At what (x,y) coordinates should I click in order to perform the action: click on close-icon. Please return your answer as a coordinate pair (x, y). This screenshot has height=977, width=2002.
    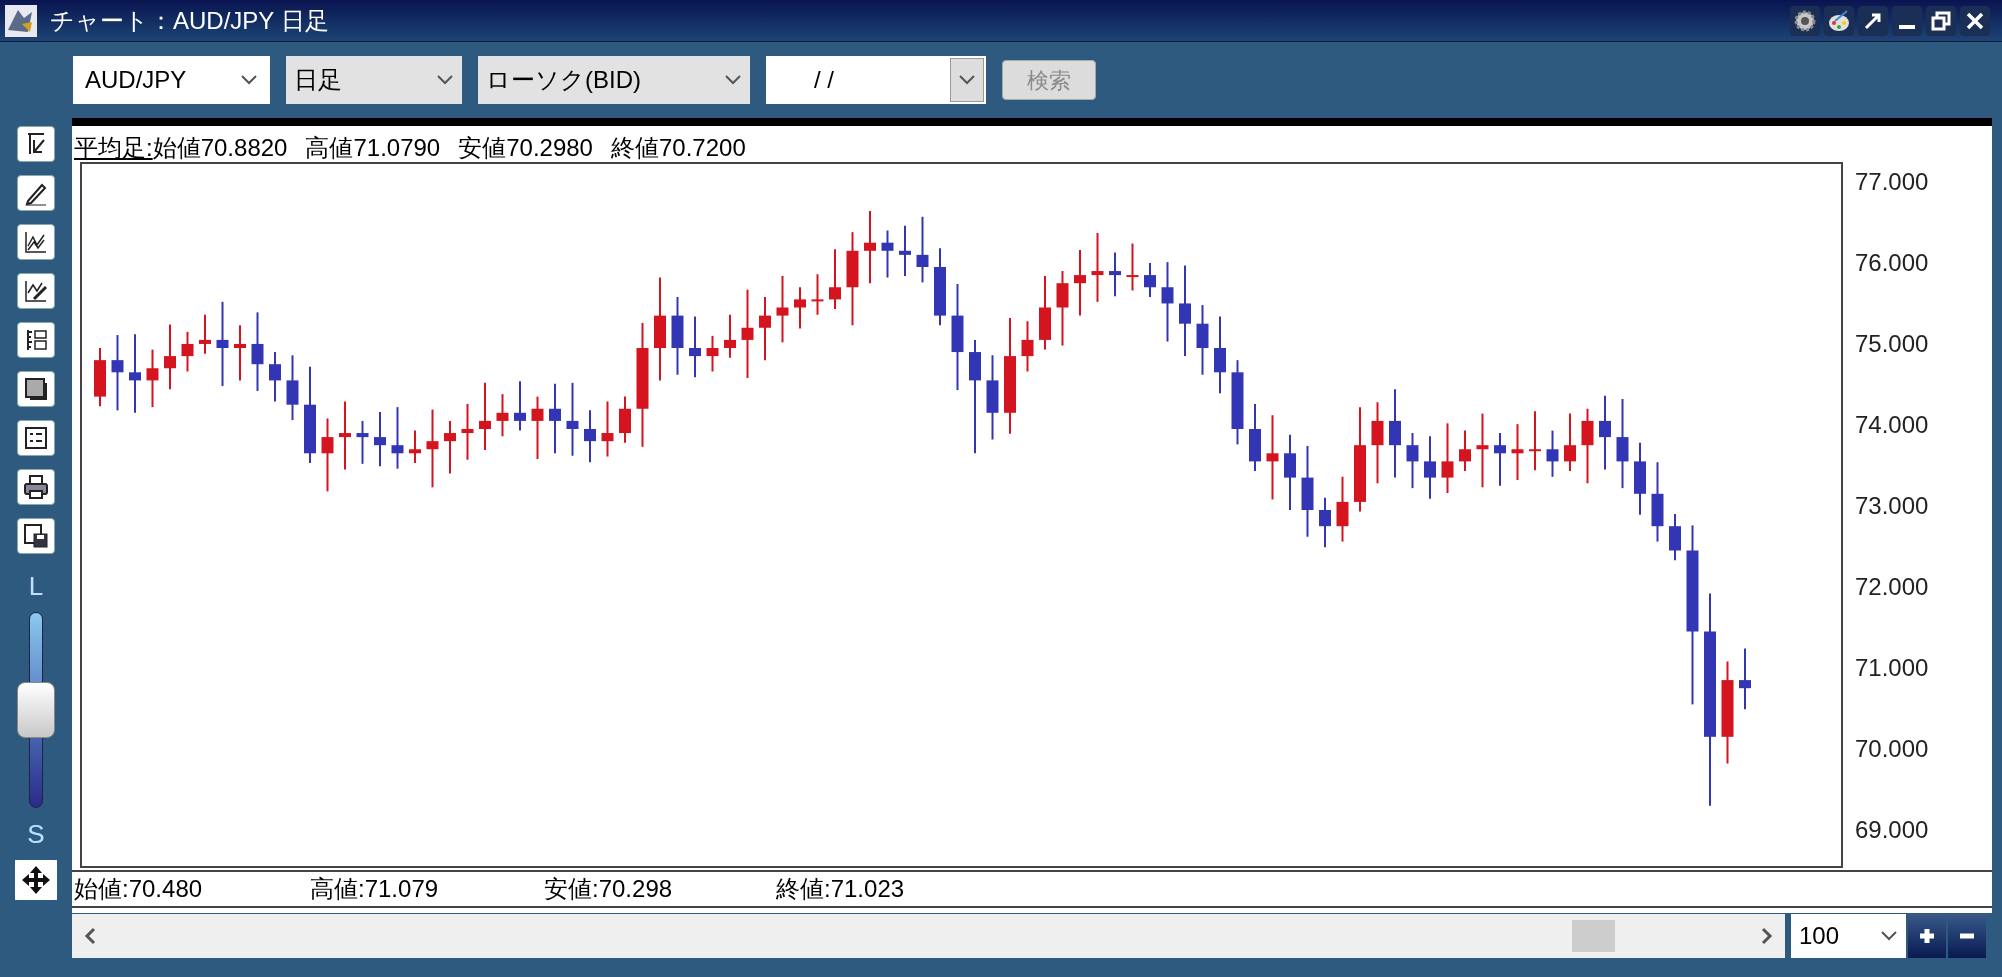
    Looking at the image, I should click on (1975, 20).